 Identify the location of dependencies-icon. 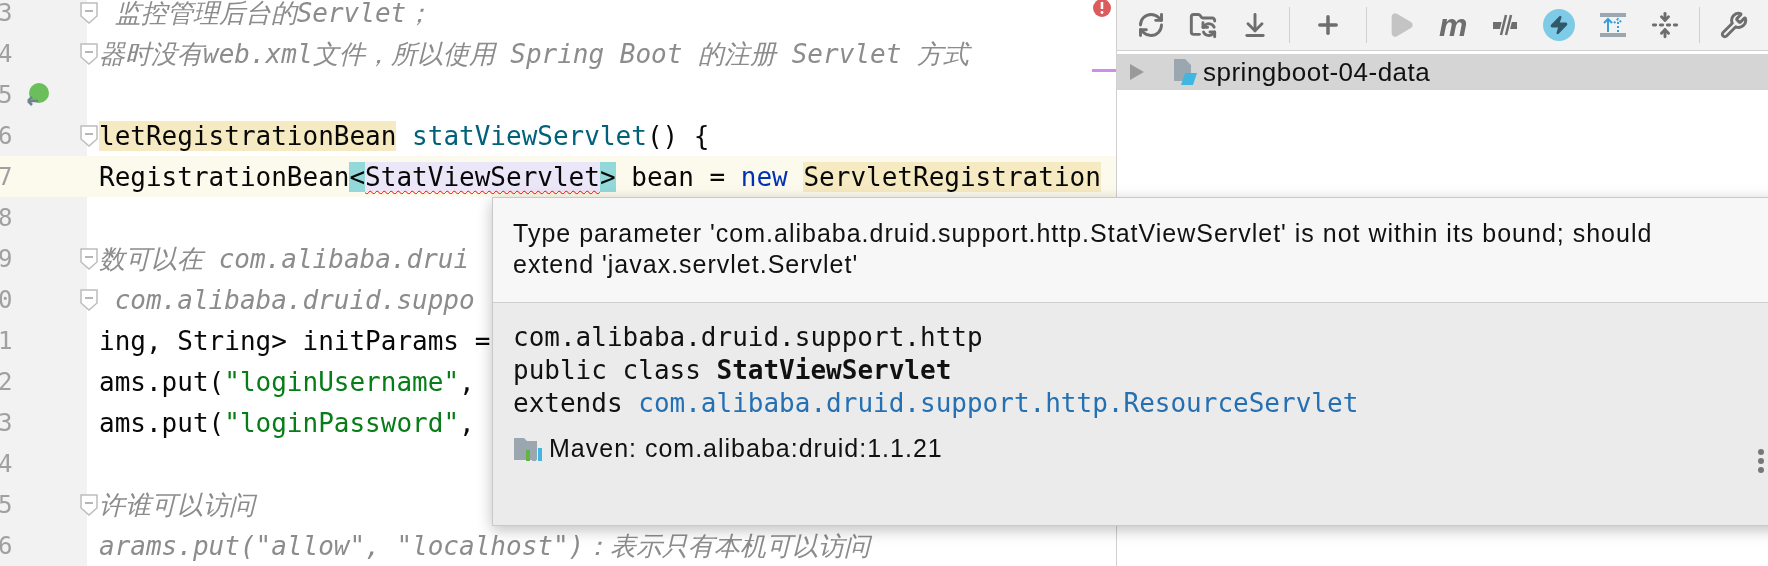
(1613, 25).